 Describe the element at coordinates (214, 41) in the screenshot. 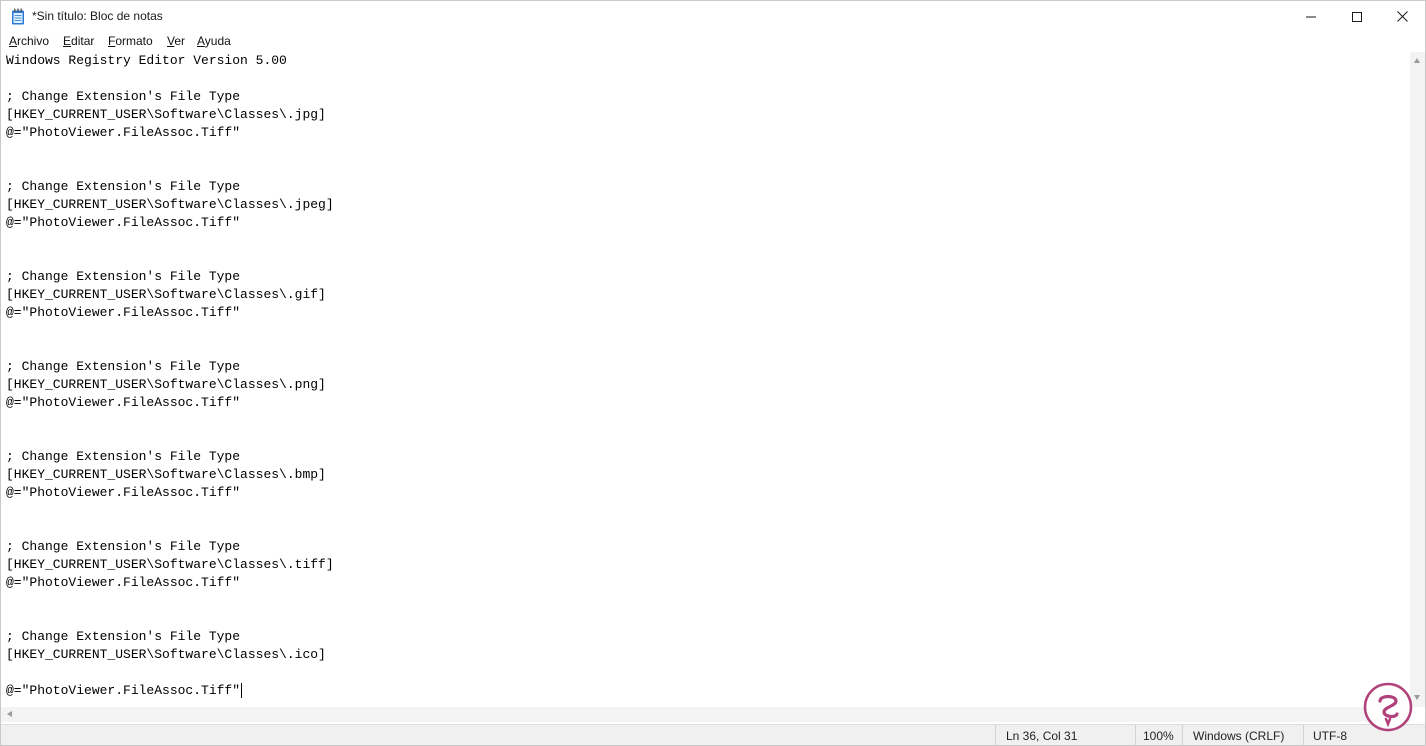

I see `menu-ayuda: Ayuda` at that location.